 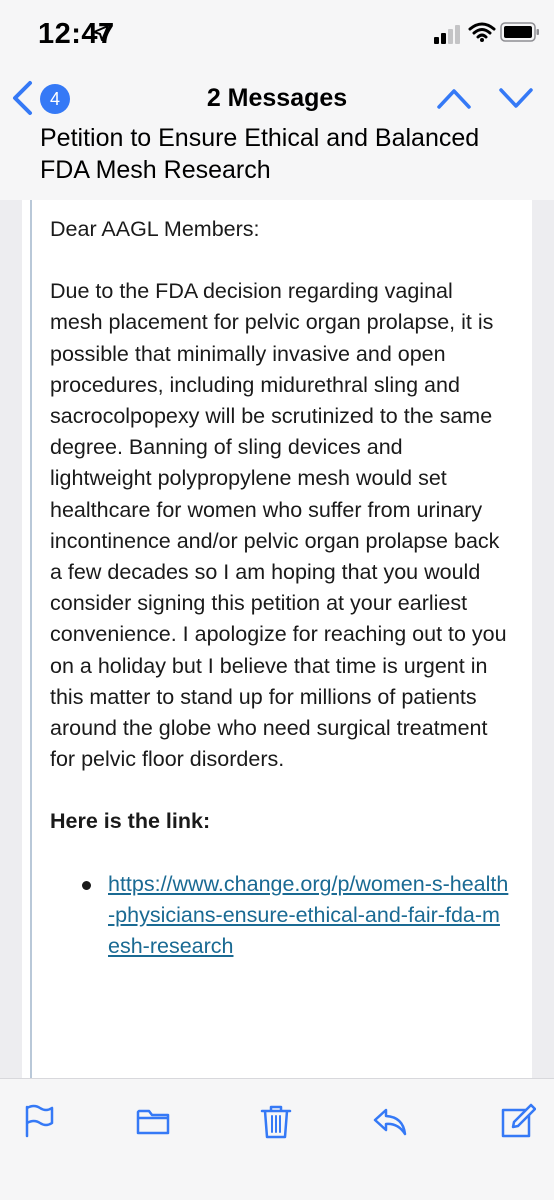 What do you see at coordinates (518, 1121) in the screenshot?
I see `compose-icon` at bounding box center [518, 1121].